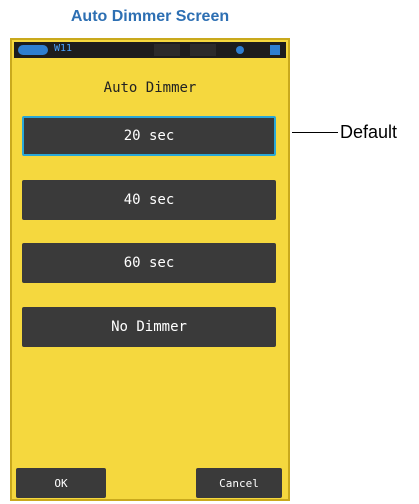 This screenshot has height=504, width=419. Describe the element at coordinates (240, 50) in the screenshot. I see `status-dot-icon` at that location.